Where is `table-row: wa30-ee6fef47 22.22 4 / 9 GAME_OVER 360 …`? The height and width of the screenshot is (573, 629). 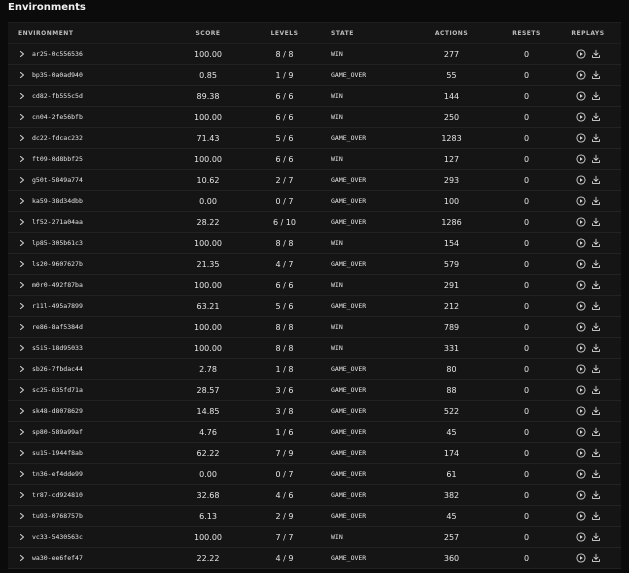
table-row: wa30-ee6fef47 22.22 4 / 9 GAME_OVER 360 … is located at coordinates (314, 558).